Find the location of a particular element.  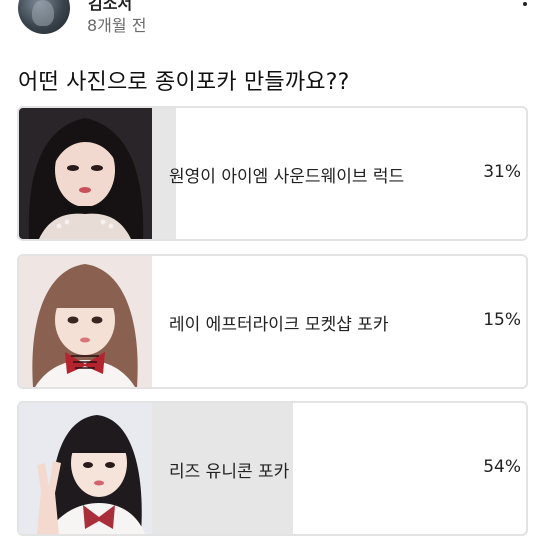

poll-option-label: 리즈 유니콘 포카 is located at coordinates (229, 472).